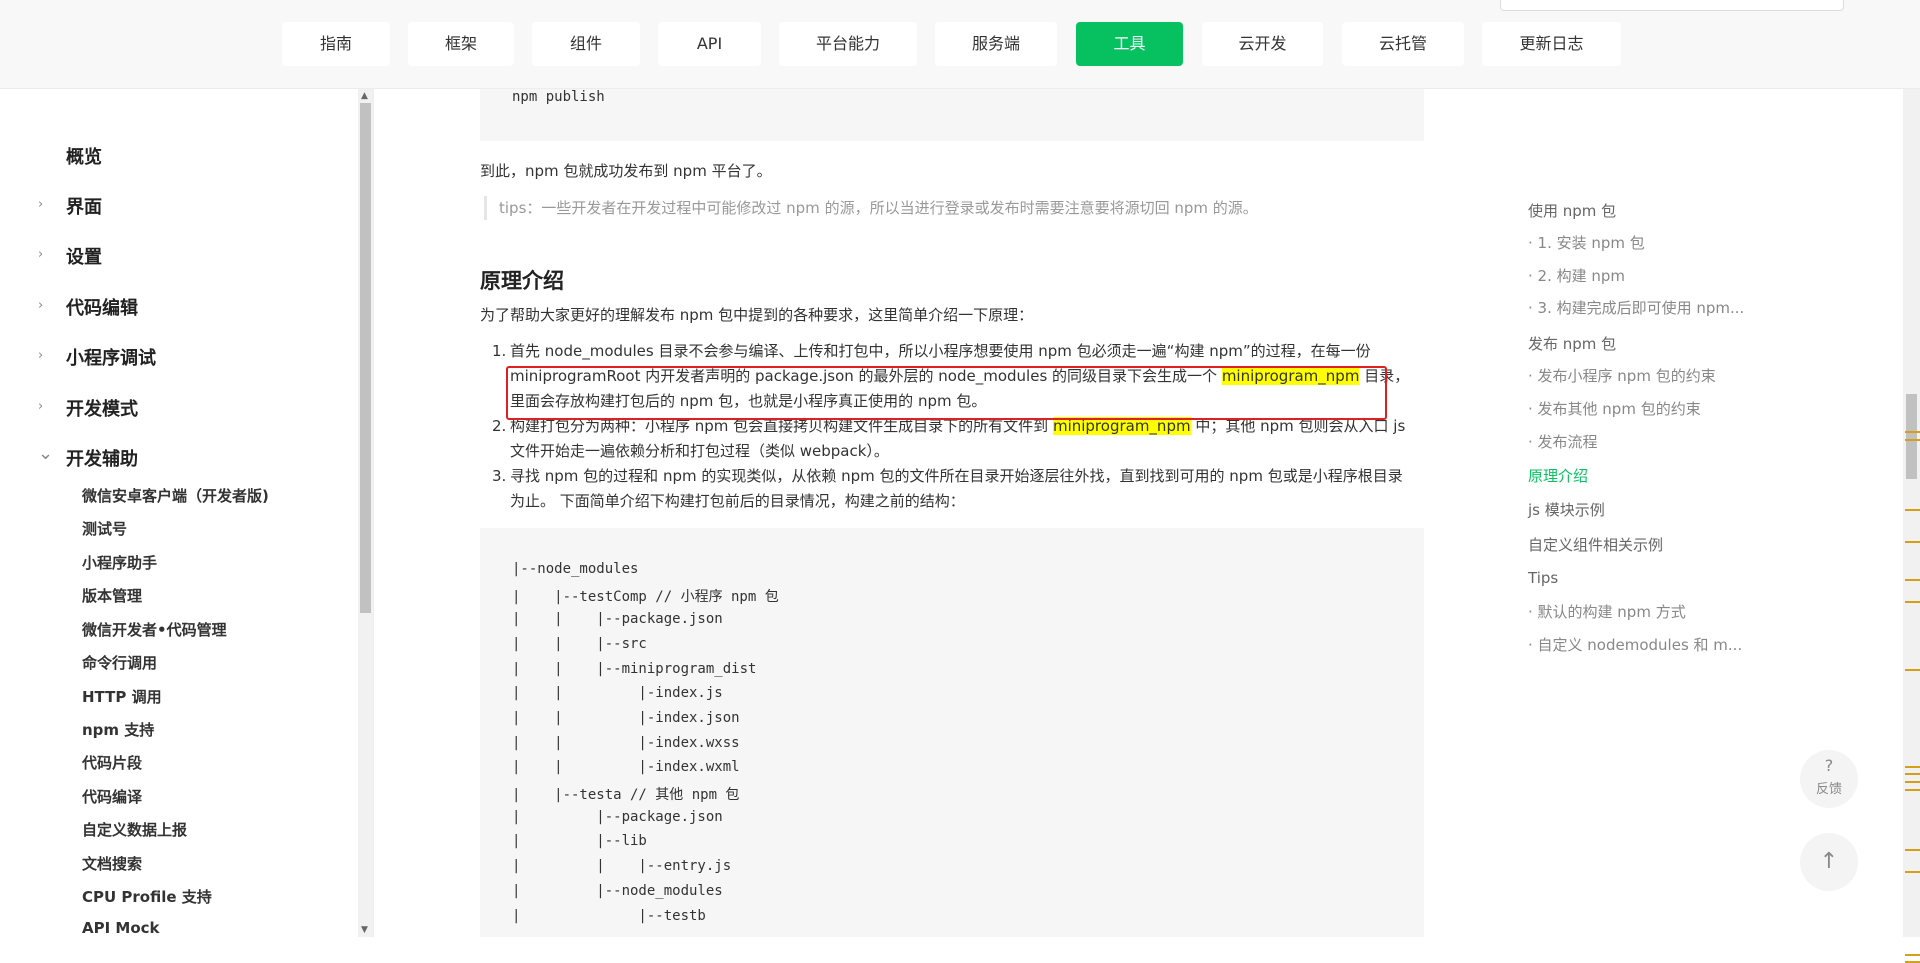 The image size is (1920, 963). What do you see at coordinates (175, 207) in the screenshot?
I see `sidebar-item-interface: › 界面` at bounding box center [175, 207].